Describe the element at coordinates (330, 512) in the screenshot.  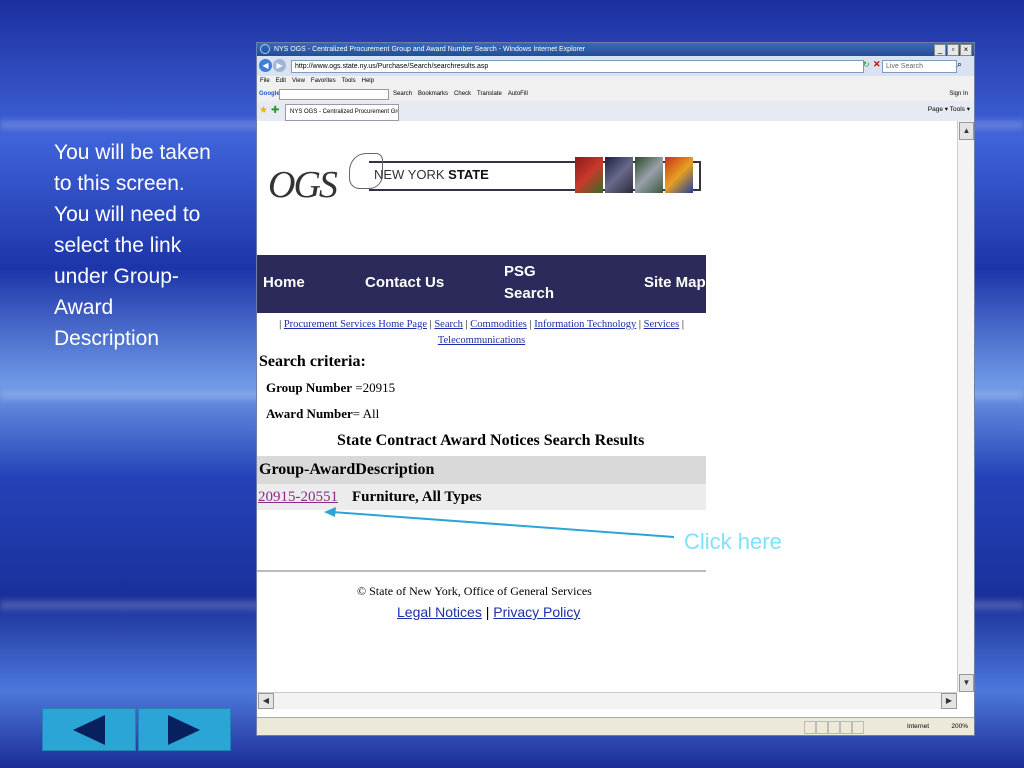
I see `callout-arrowhead` at that location.